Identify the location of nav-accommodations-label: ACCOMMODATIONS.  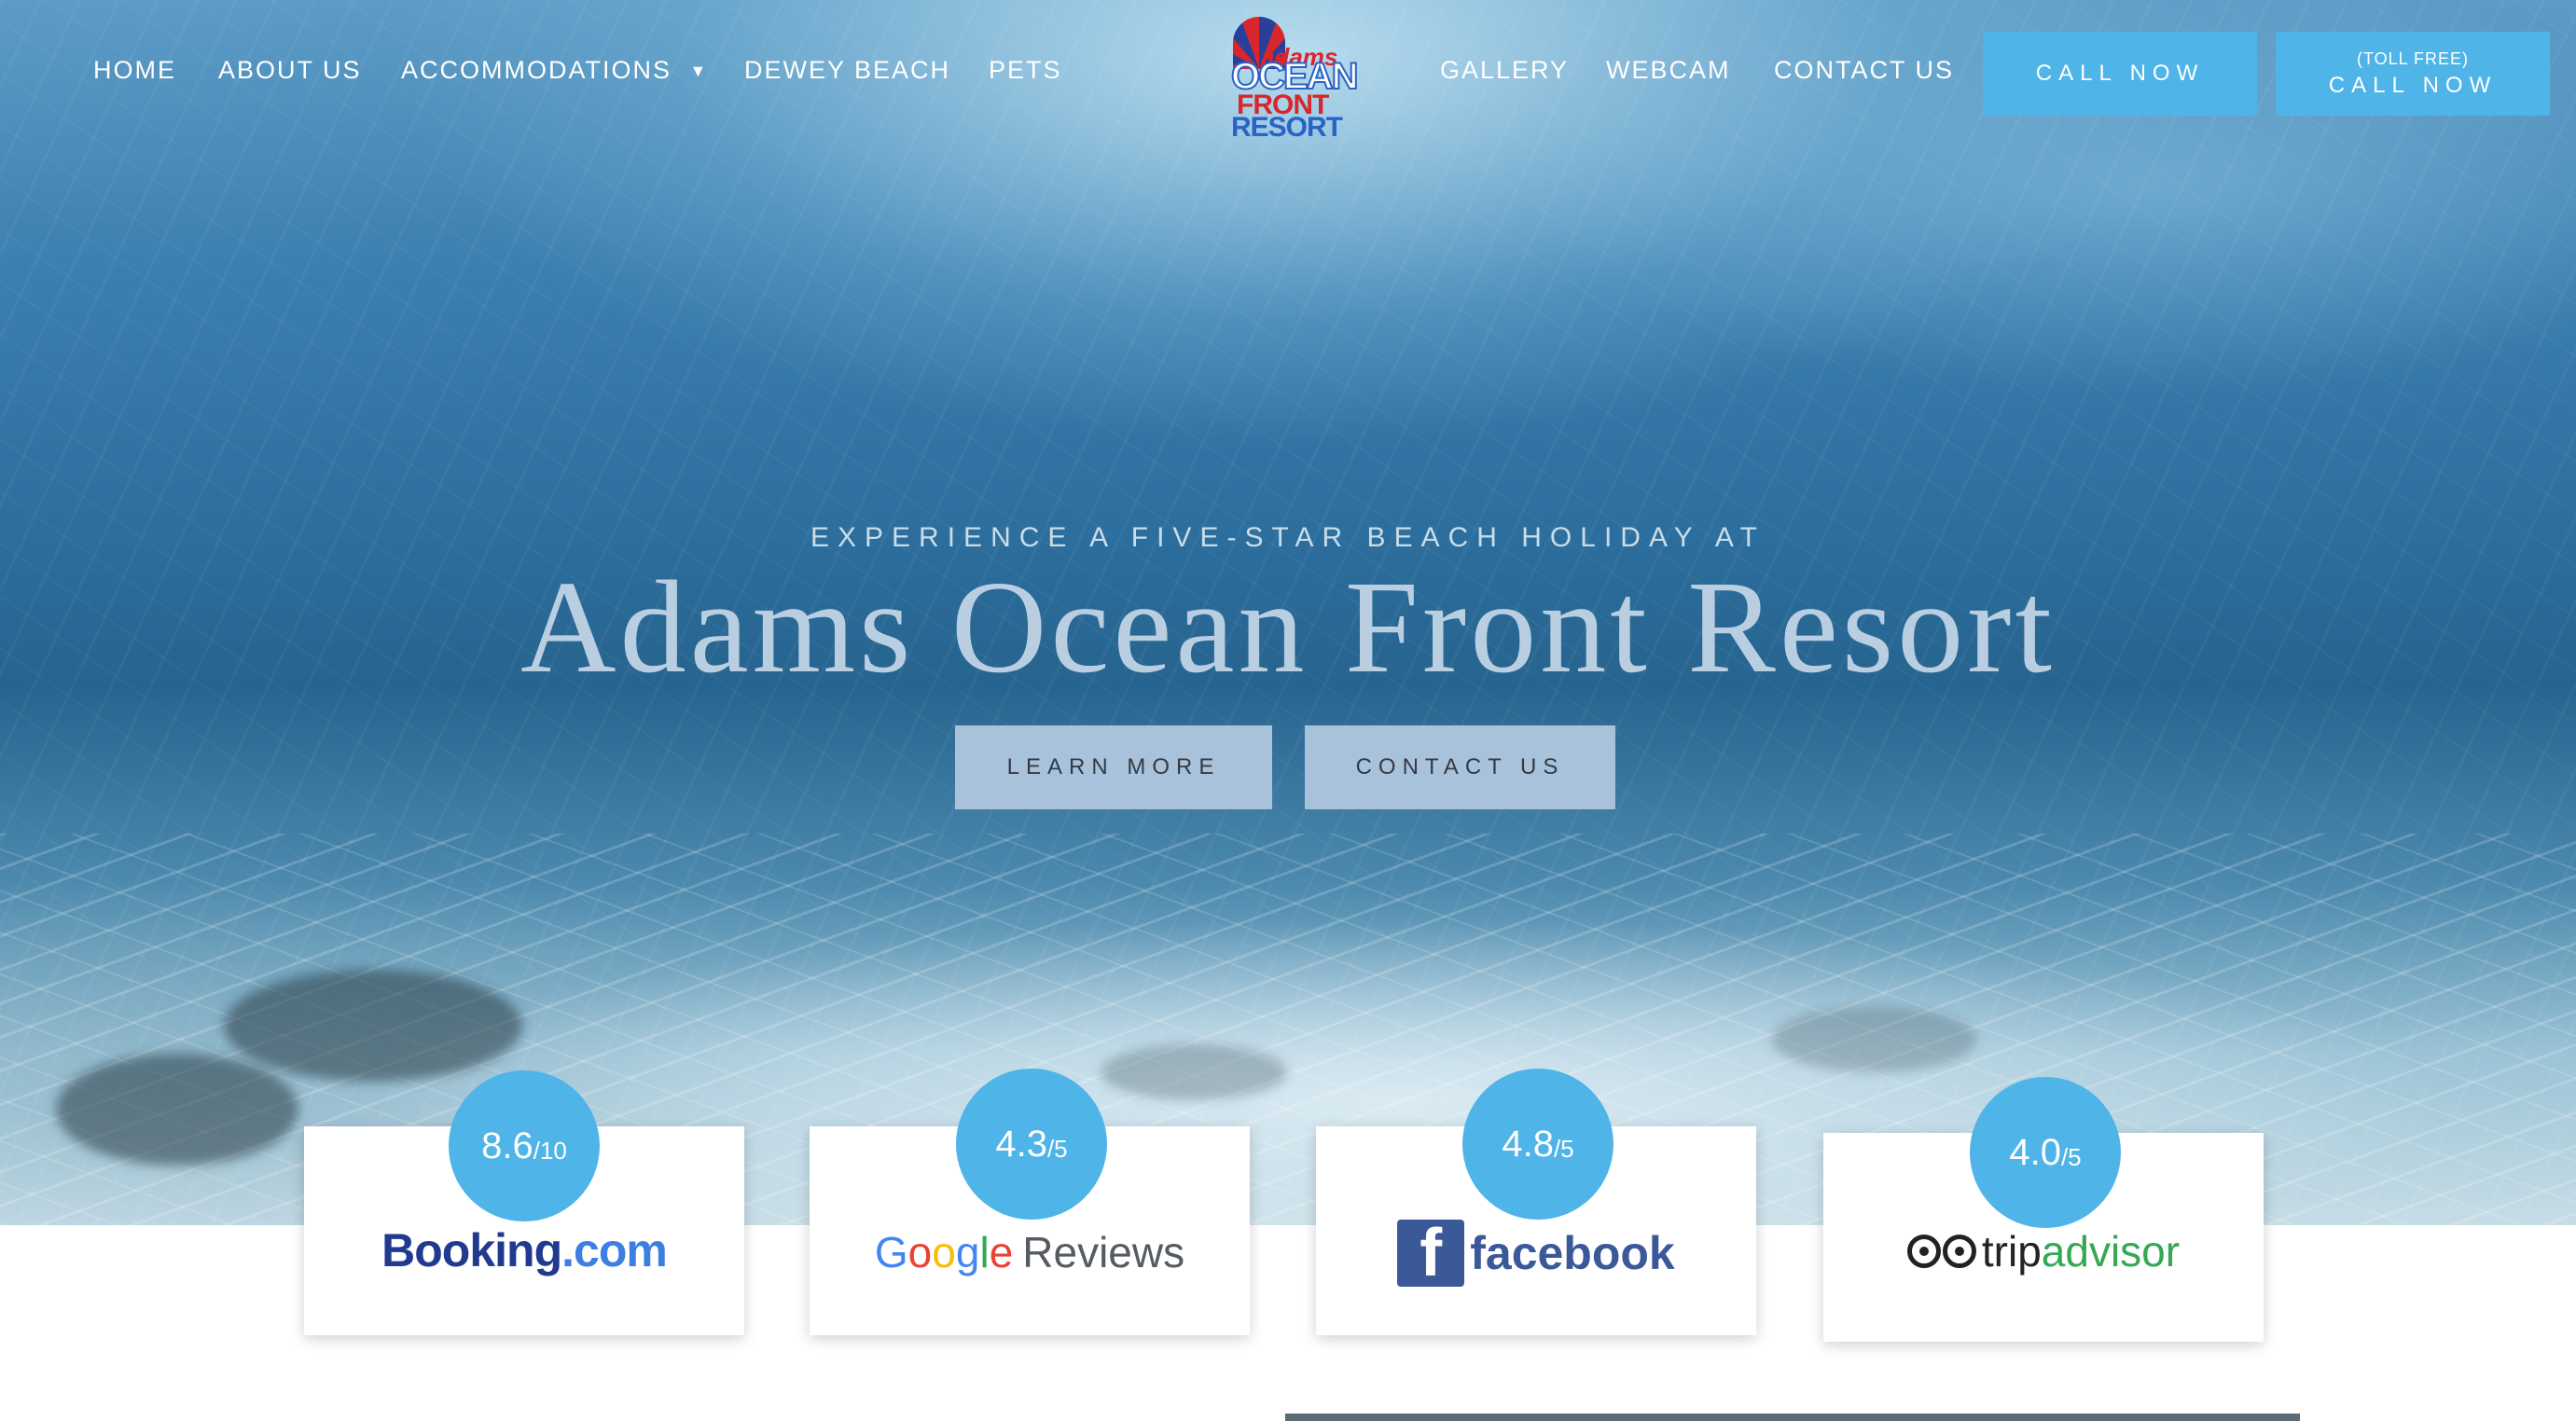
(536, 70).